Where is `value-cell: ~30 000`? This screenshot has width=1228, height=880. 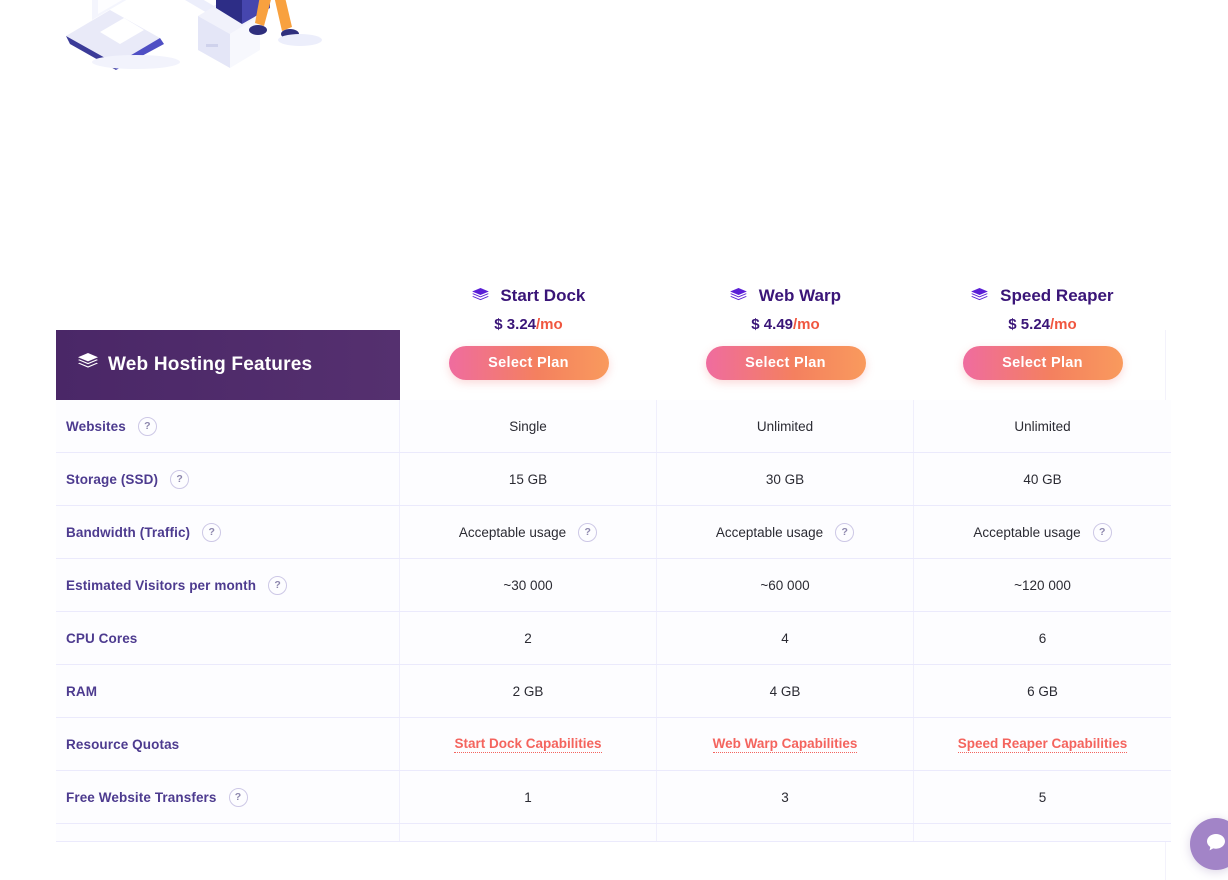
value-cell: ~30 000 is located at coordinates (528, 585).